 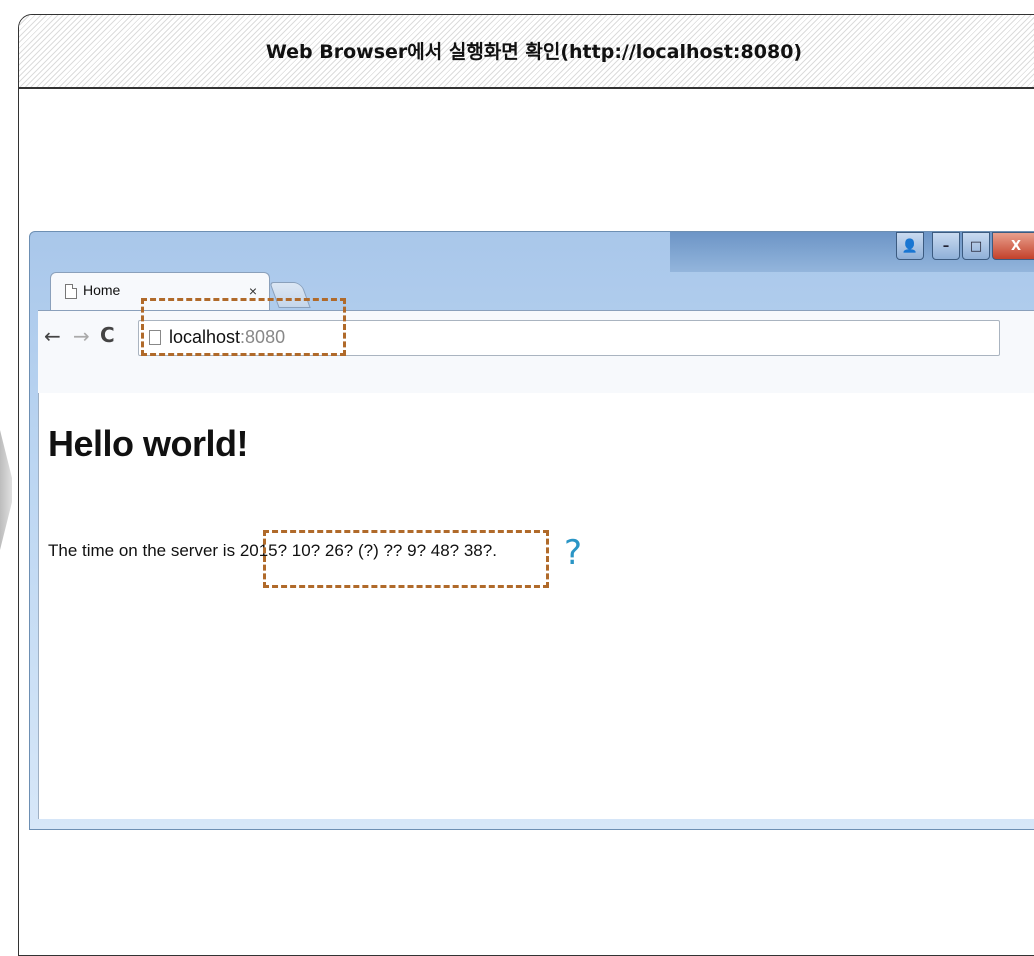 What do you see at coordinates (243, 327) in the screenshot?
I see `address-highlight-box` at bounding box center [243, 327].